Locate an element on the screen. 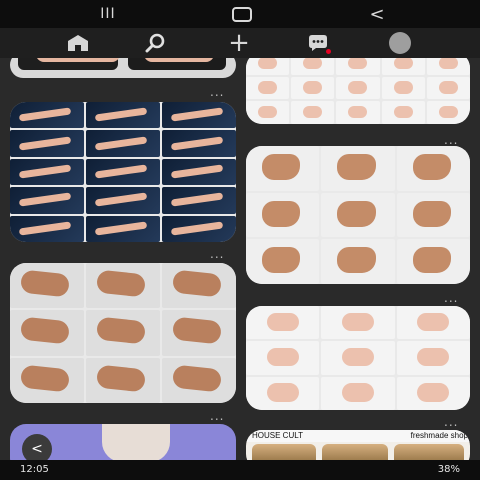 This screenshot has width=480, height=480. search-icon is located at coordinates (155, 43).